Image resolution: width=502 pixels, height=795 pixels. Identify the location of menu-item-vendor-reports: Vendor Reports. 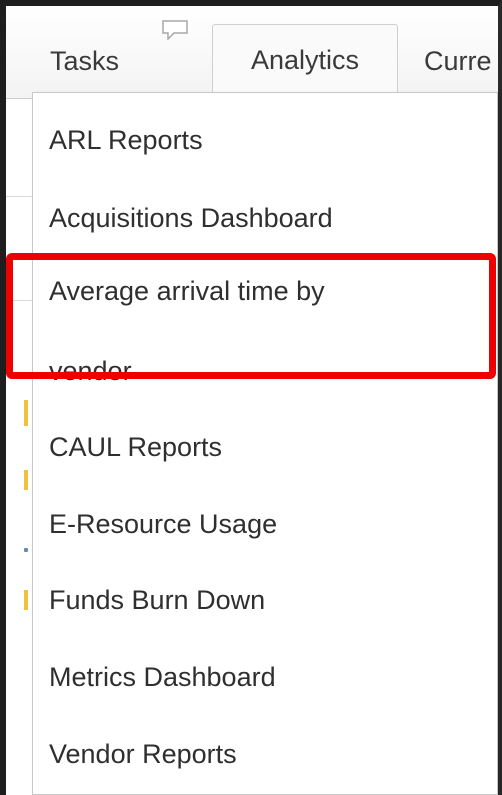
(143, 754).